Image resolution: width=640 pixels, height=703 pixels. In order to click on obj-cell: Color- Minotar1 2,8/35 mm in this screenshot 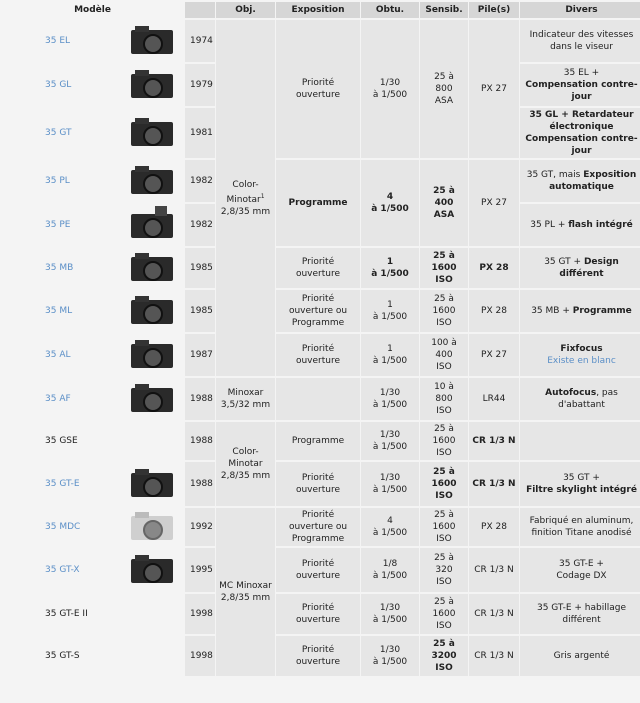, I will do `click(245, 198)`.